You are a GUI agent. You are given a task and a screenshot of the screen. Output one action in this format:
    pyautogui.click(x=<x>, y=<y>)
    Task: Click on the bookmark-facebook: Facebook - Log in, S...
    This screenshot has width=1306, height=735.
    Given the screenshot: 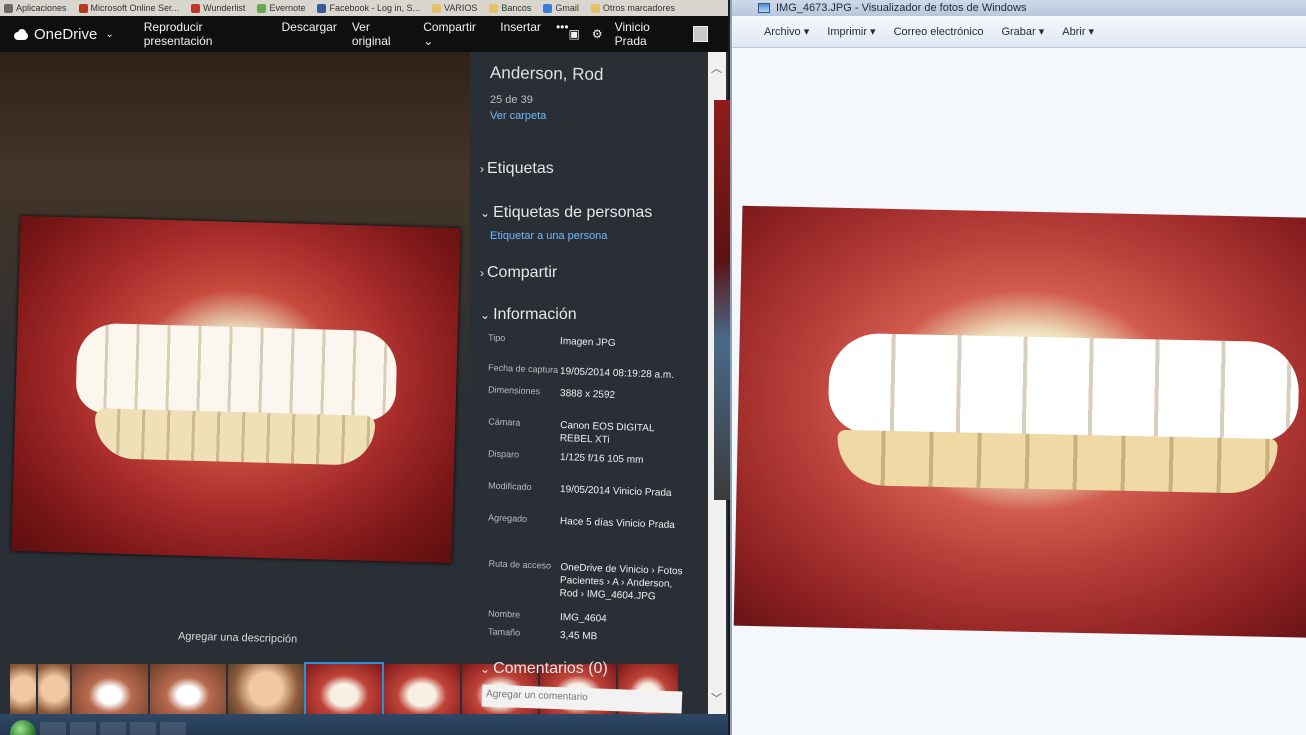 What is the action you would take?
    pyautogui.click(x=368, y=8)
    